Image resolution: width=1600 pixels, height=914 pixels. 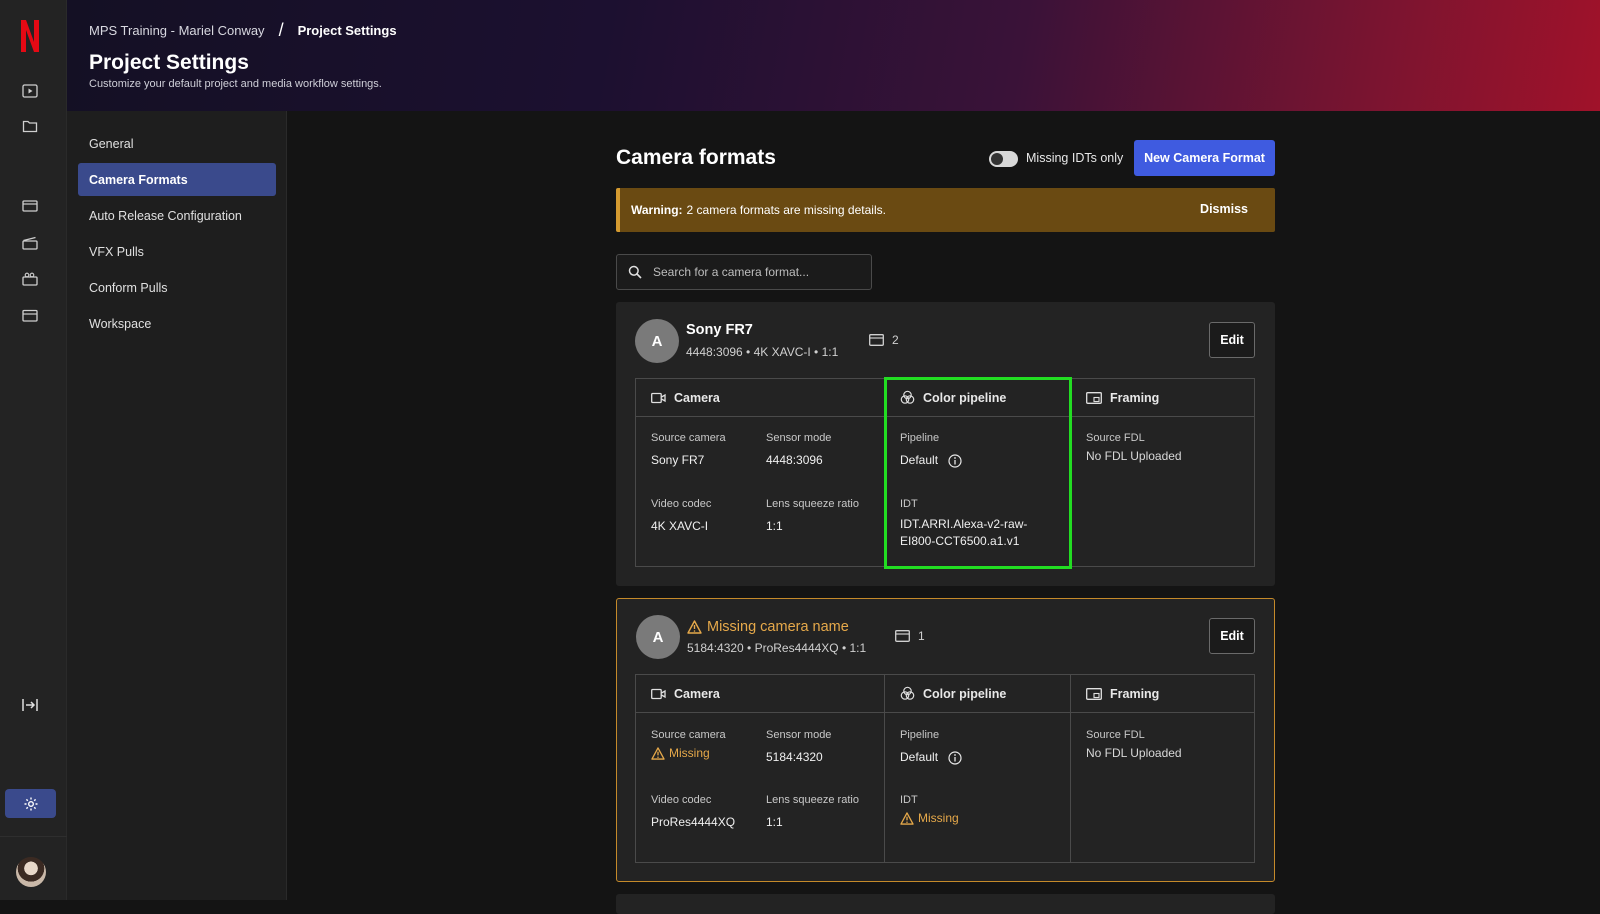 I want to click on play-icon, so click(x=30, y=91).